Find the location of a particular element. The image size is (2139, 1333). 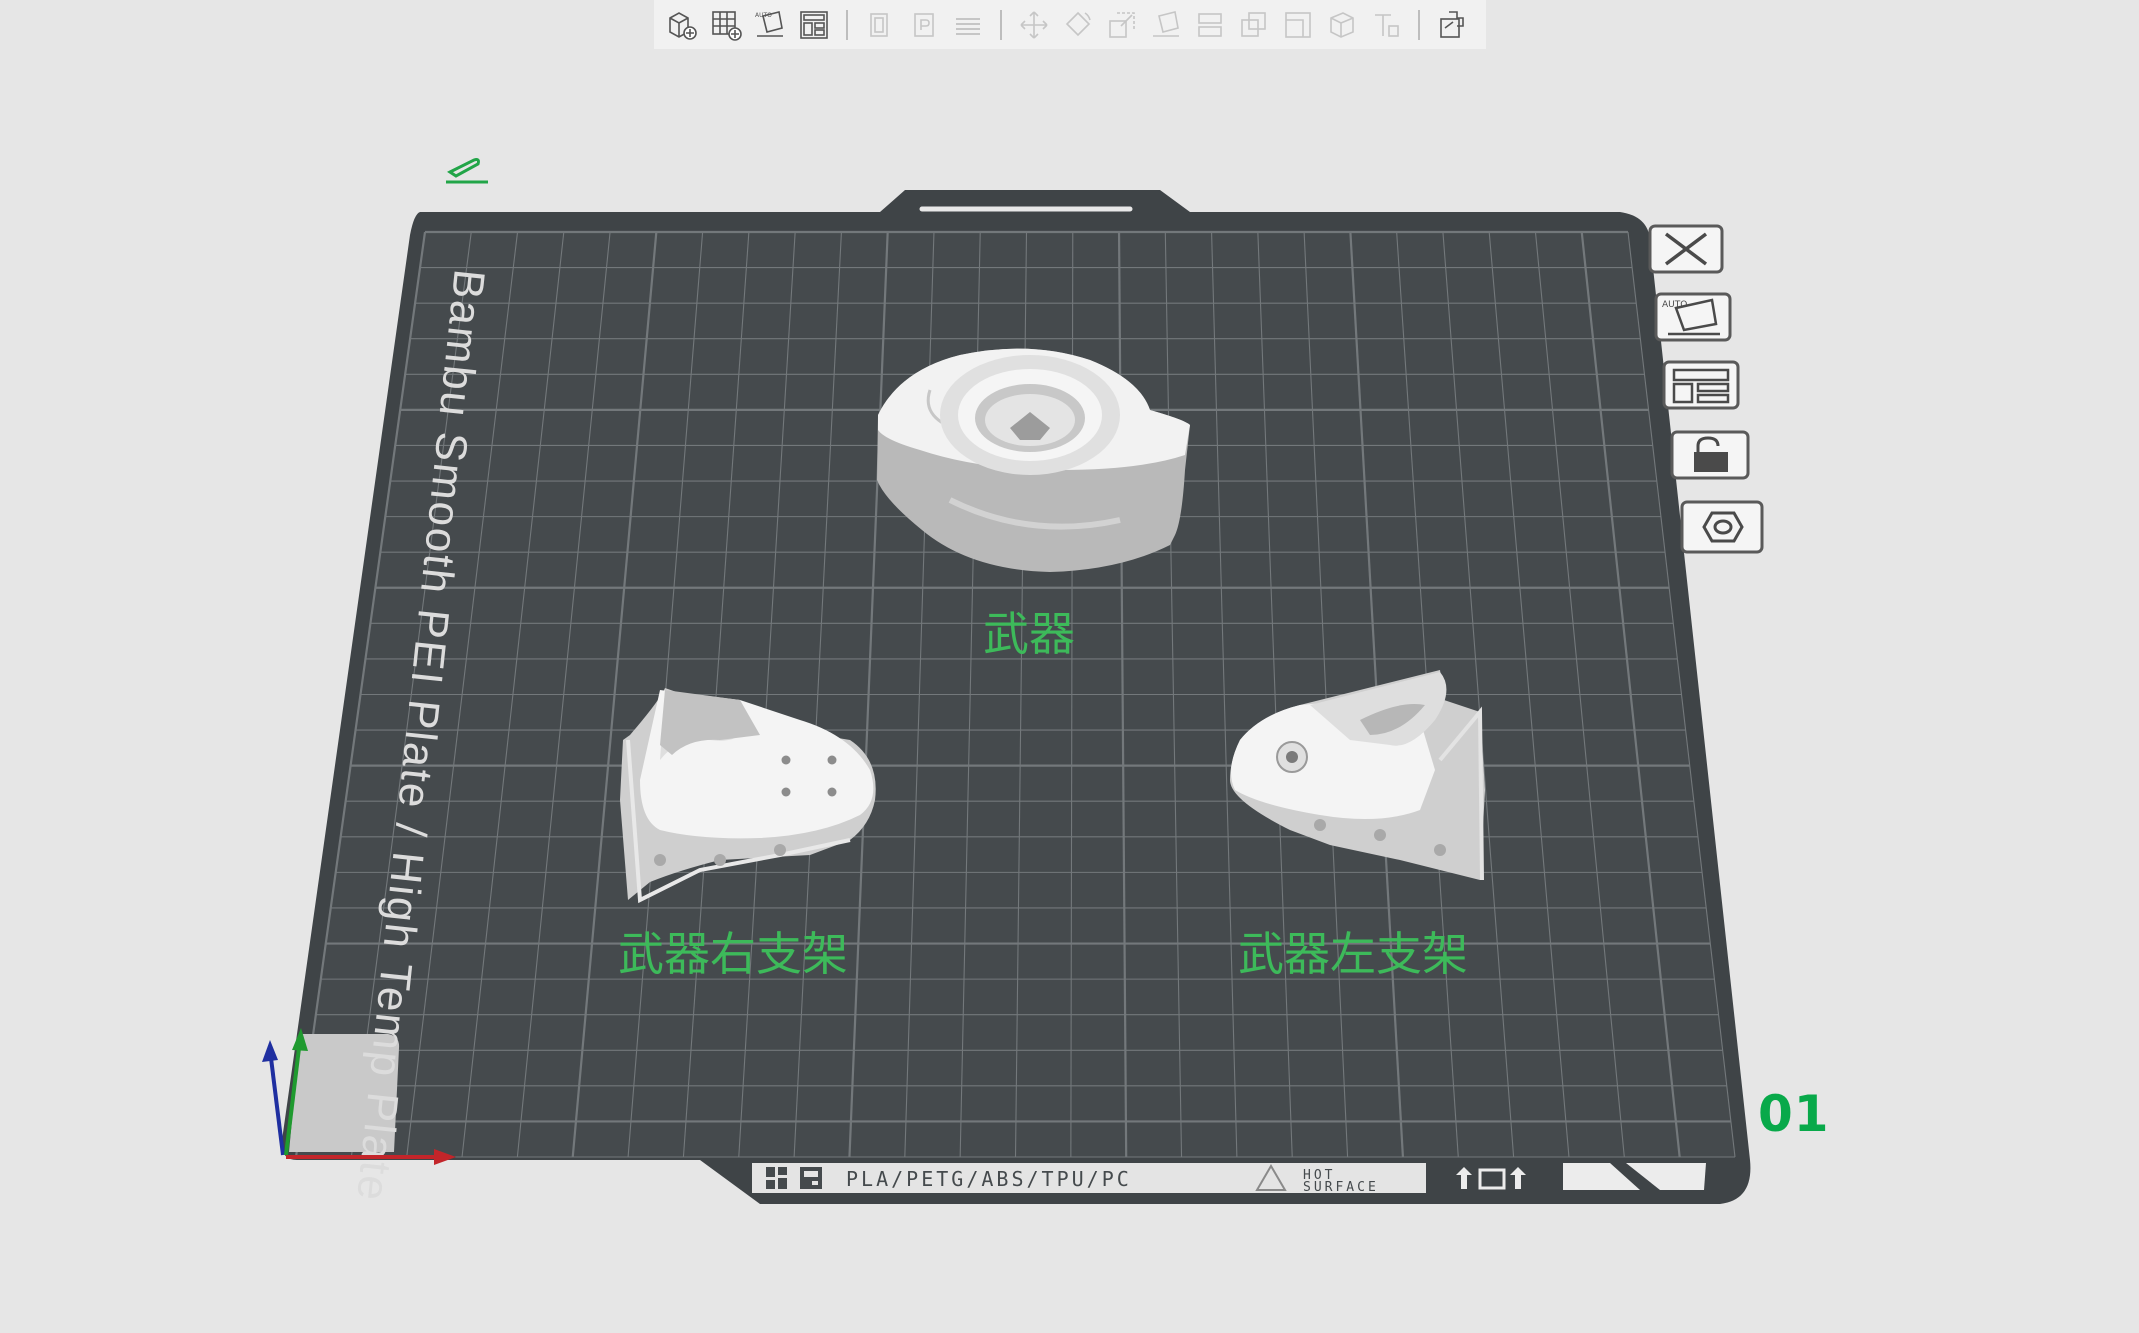

object-label: 武器左支架 is located at coordinates (1353, 954).